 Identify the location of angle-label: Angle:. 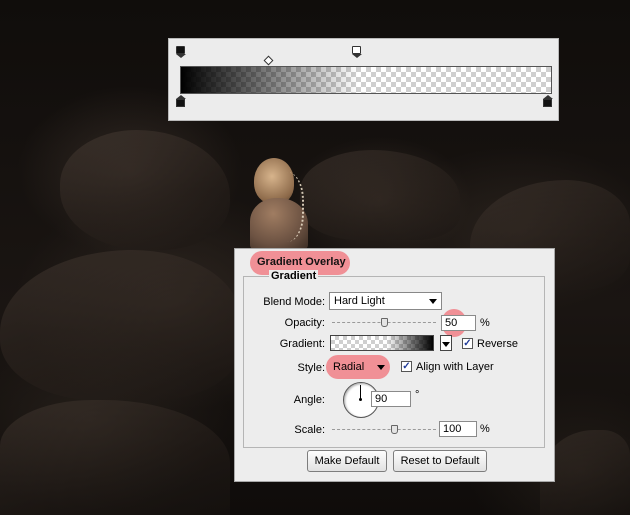
(309, 400).